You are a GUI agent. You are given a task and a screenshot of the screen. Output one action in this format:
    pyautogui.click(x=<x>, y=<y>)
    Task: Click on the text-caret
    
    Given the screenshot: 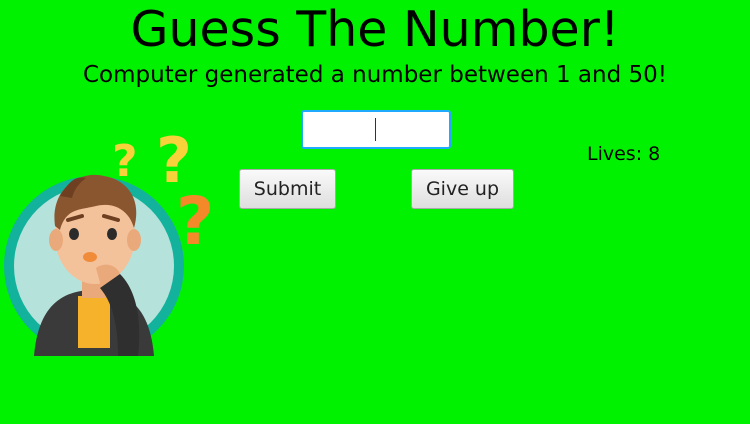 What is the action you would take?
    pyautogui.click(x=375, y=129)
    